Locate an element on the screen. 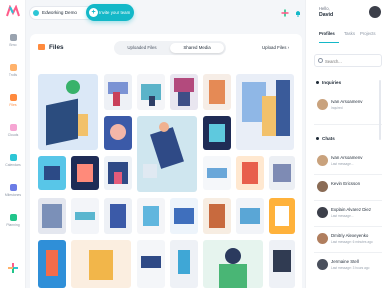 The height and width of the screenshot is (288, 384). sidebar-item-label: Files is located at coordinates (13, 104).